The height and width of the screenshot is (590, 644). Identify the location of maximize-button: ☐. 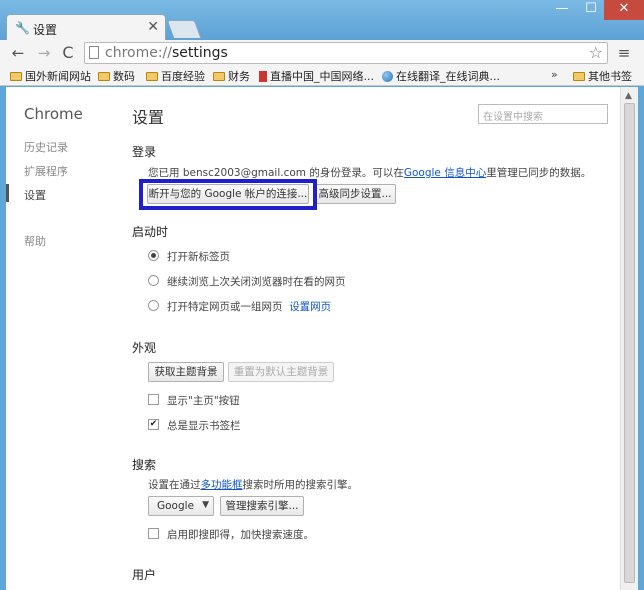
(591, 10).